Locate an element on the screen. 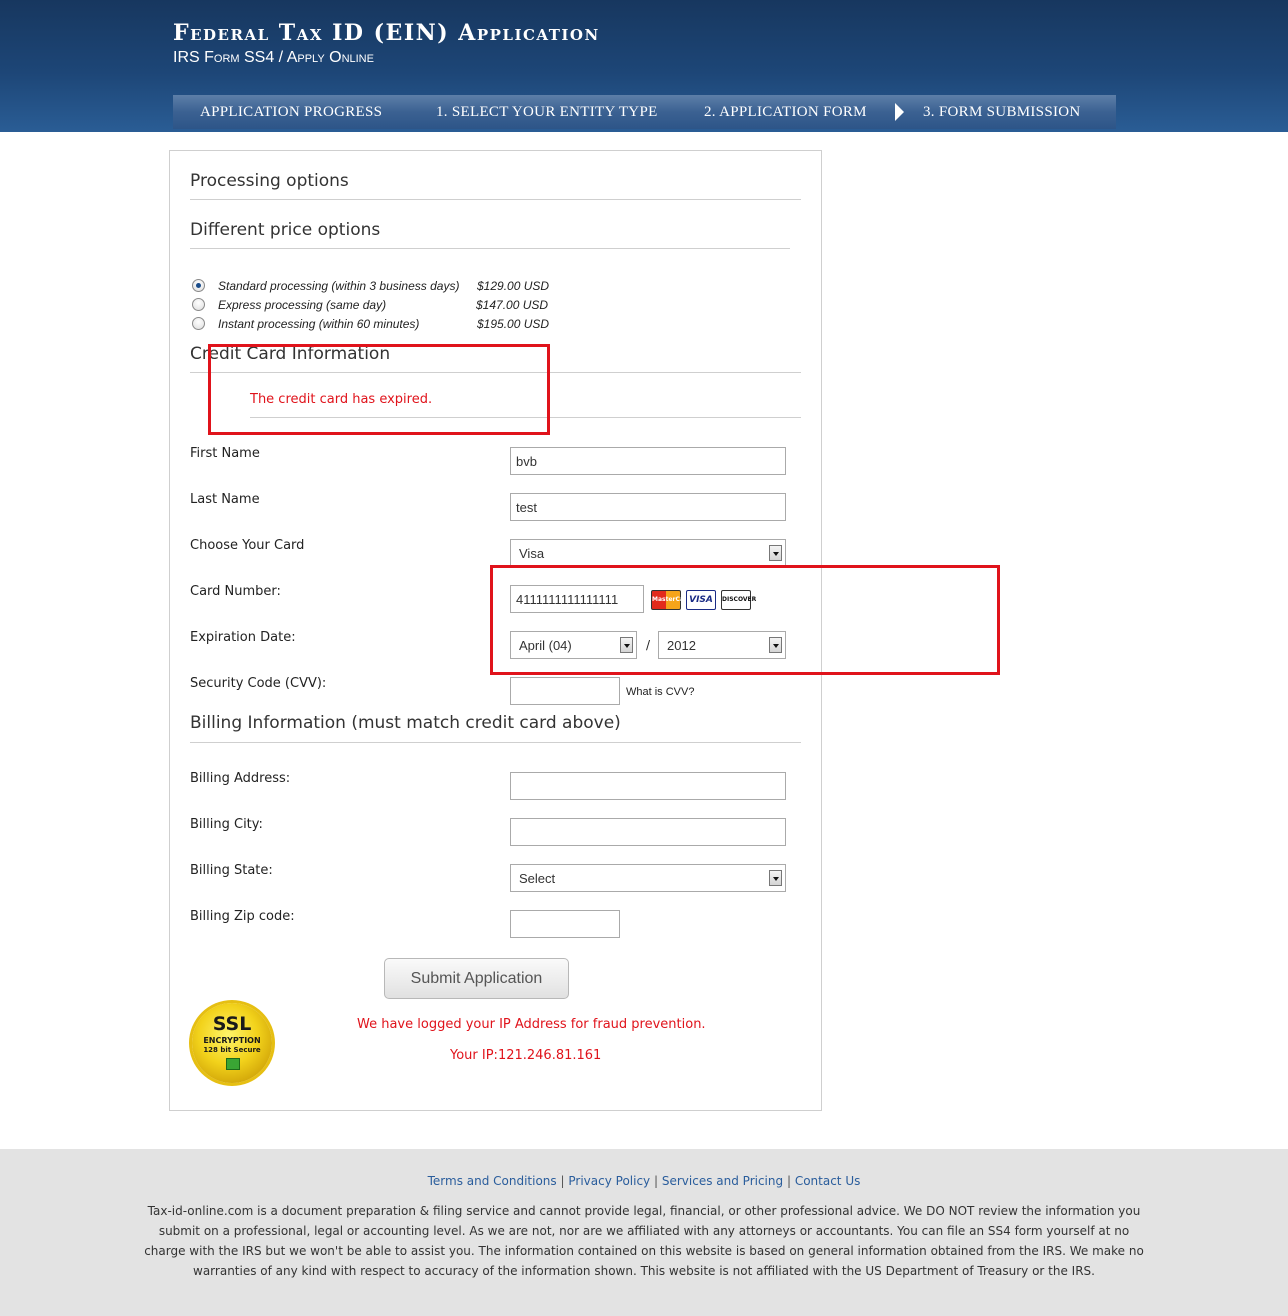  nav-form-submission: 3. FORM SUBMISSION is located at coordinates (1002, 112).